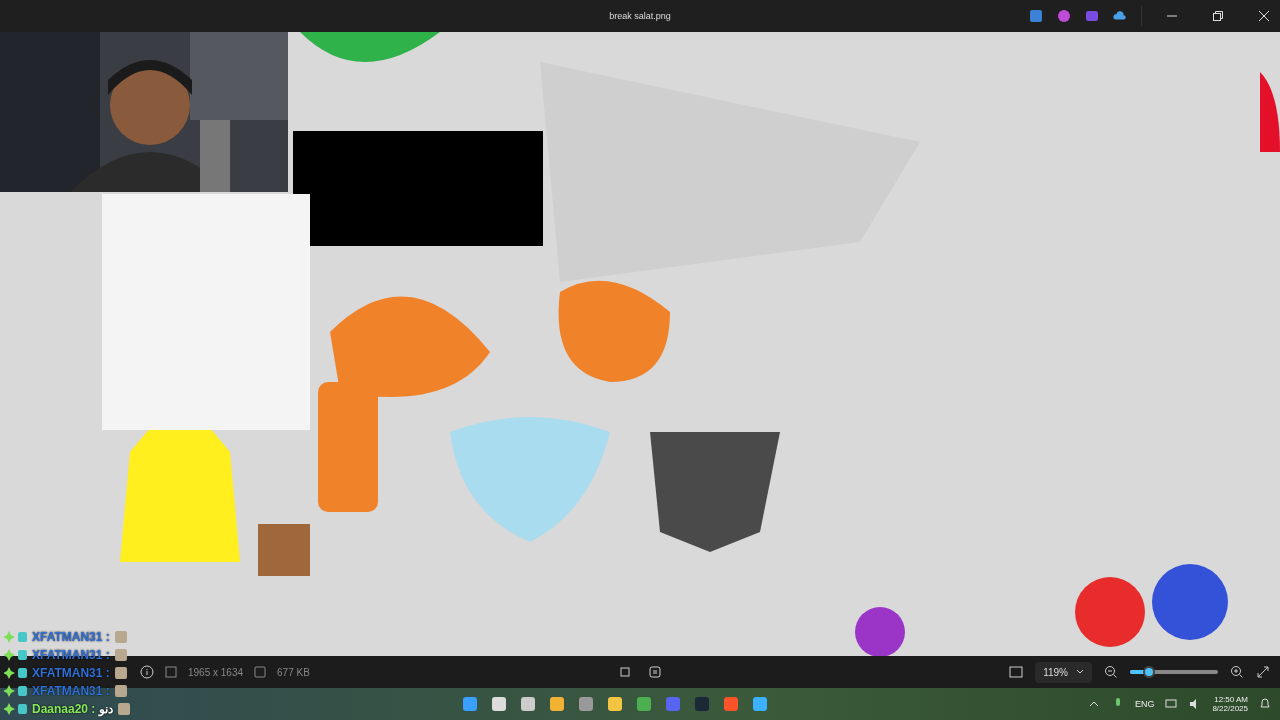 The height and width of the screenshot is (720, 1280). Describe the element at coordinates (1111, 672) in the screenshot. I see `zoom-out-icon` at that location.